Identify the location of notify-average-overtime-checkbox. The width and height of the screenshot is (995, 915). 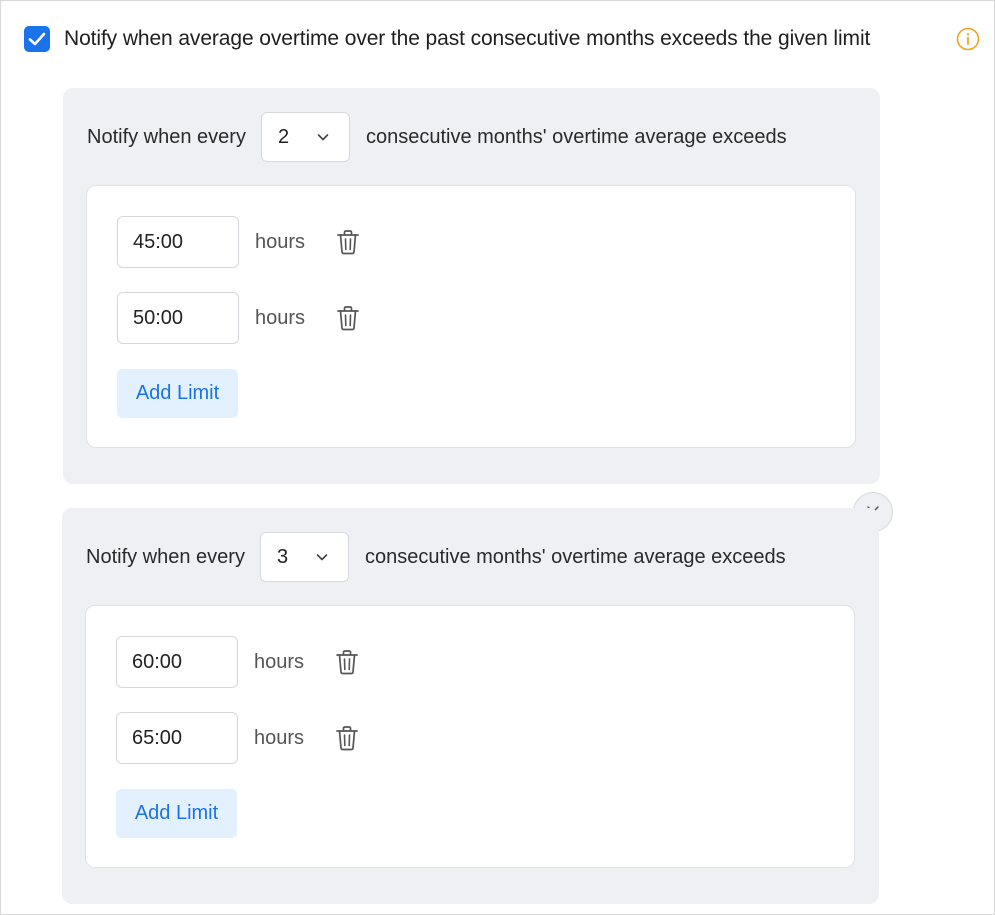
(37, 39).